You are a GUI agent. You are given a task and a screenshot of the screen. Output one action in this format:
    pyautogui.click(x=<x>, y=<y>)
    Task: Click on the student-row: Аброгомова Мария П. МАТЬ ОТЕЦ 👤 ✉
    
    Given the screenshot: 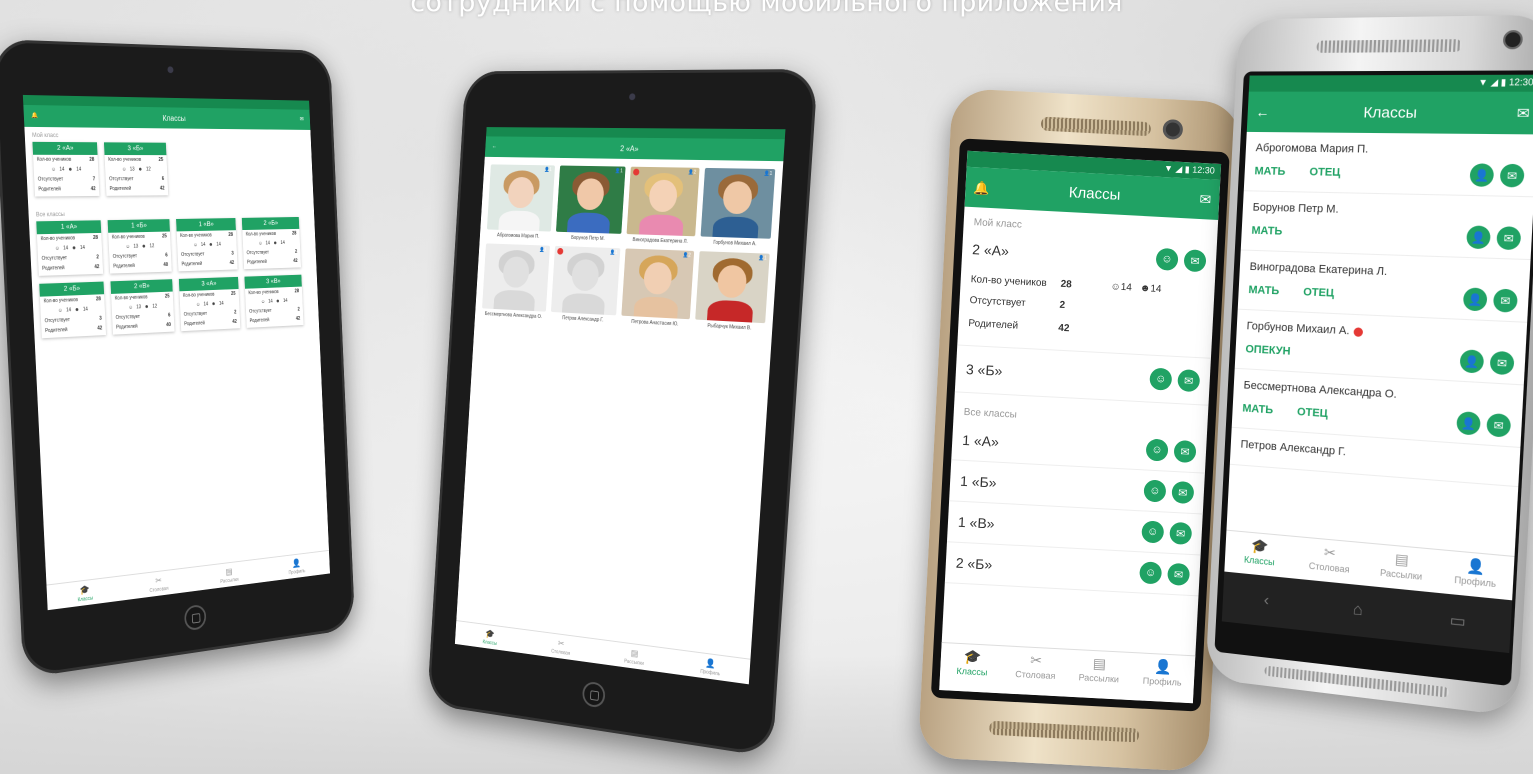 What is the action you would take?
    pyautogui.click(x=1388, y=164)
    